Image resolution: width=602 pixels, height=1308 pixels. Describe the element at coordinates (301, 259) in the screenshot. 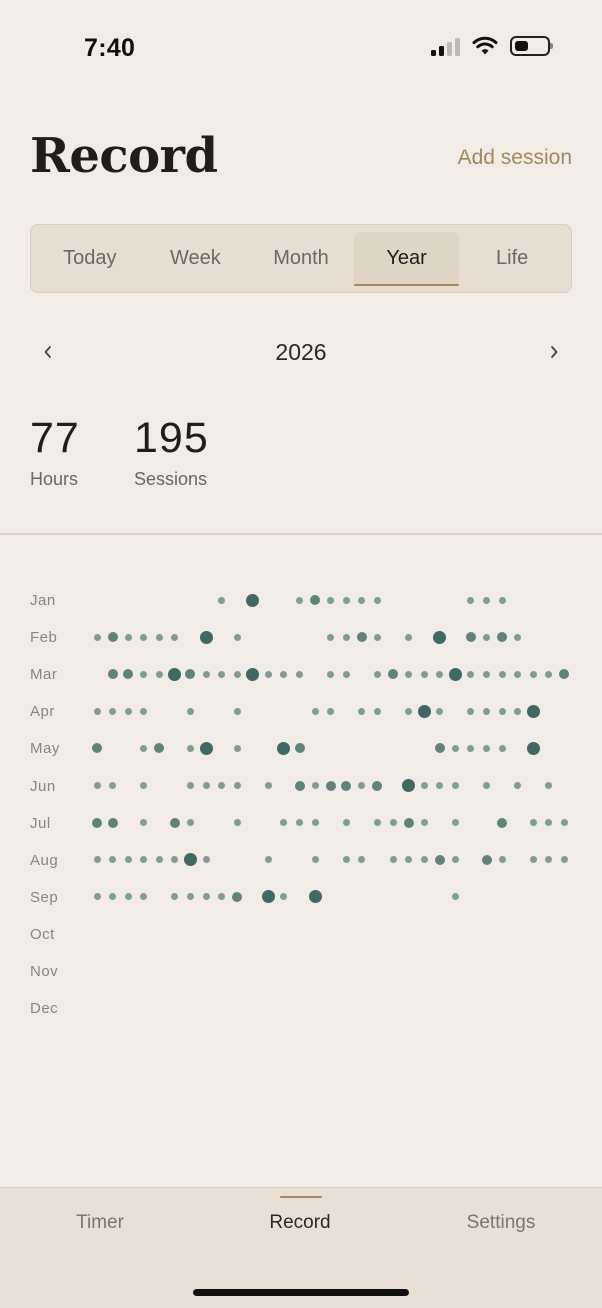

I see `segment-month: Month` at that location.